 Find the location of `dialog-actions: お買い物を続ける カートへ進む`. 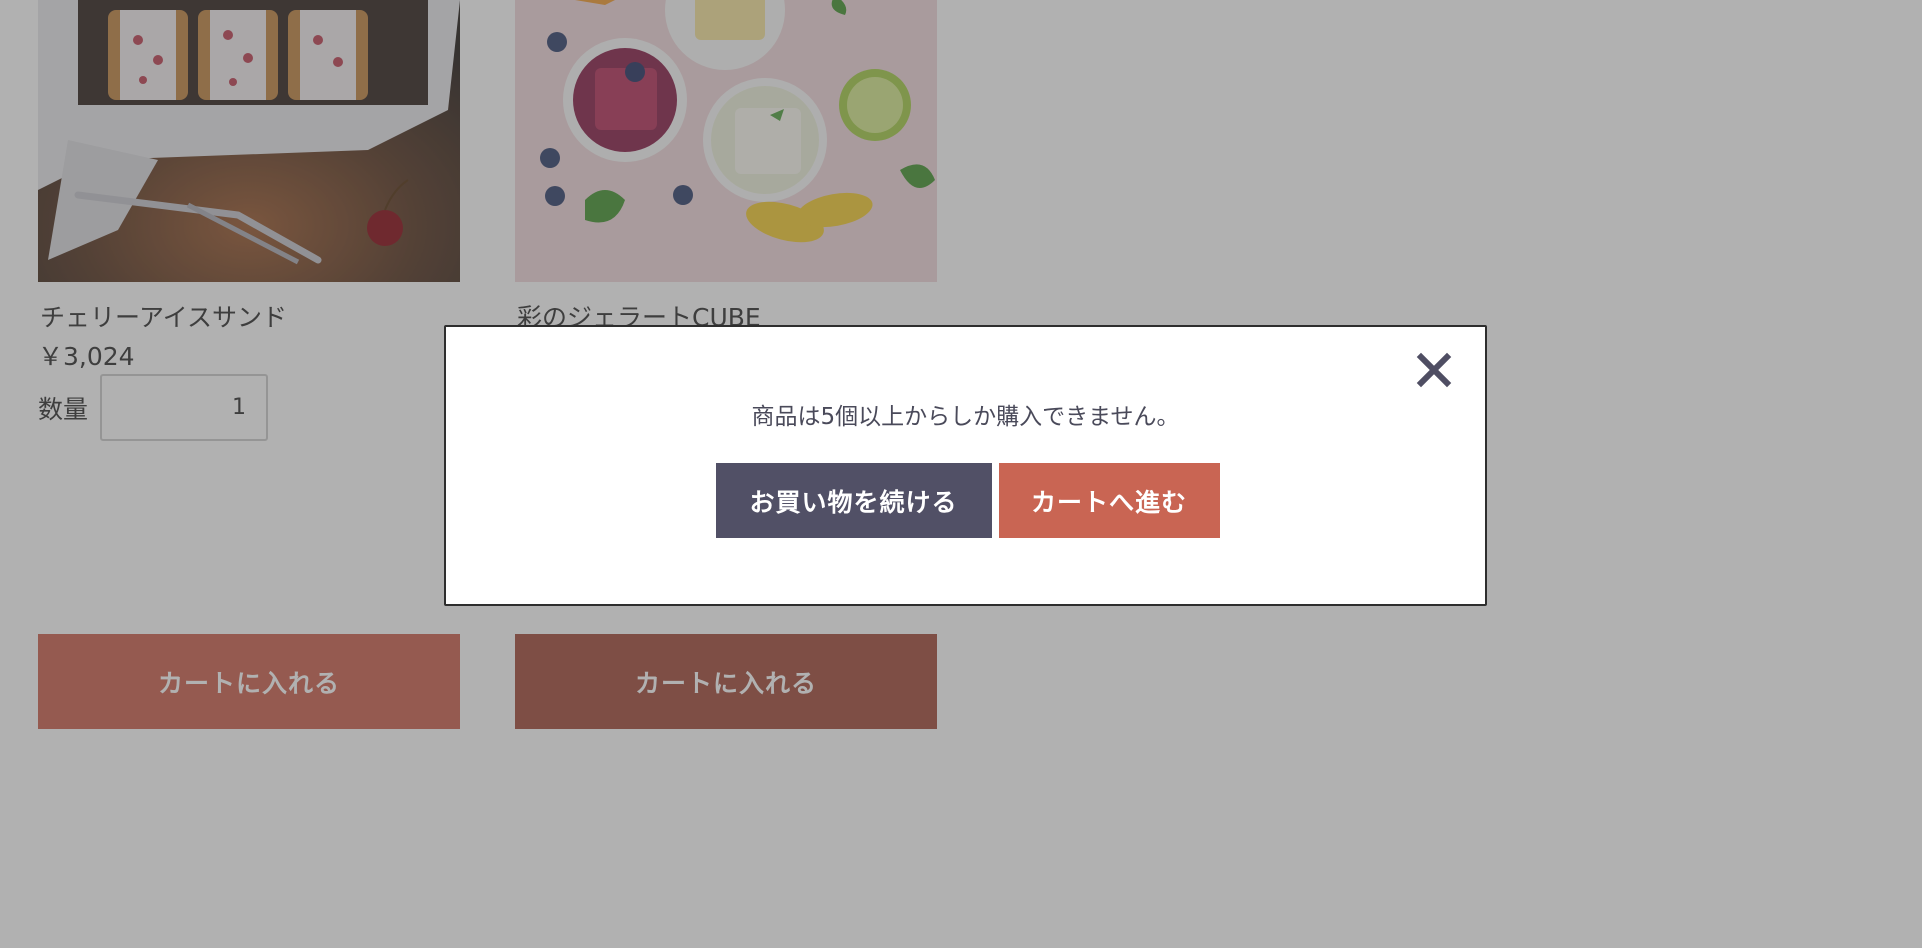

dialog-actions: お買い物を続ける カートへ進む is located at coordinates (965, 500).